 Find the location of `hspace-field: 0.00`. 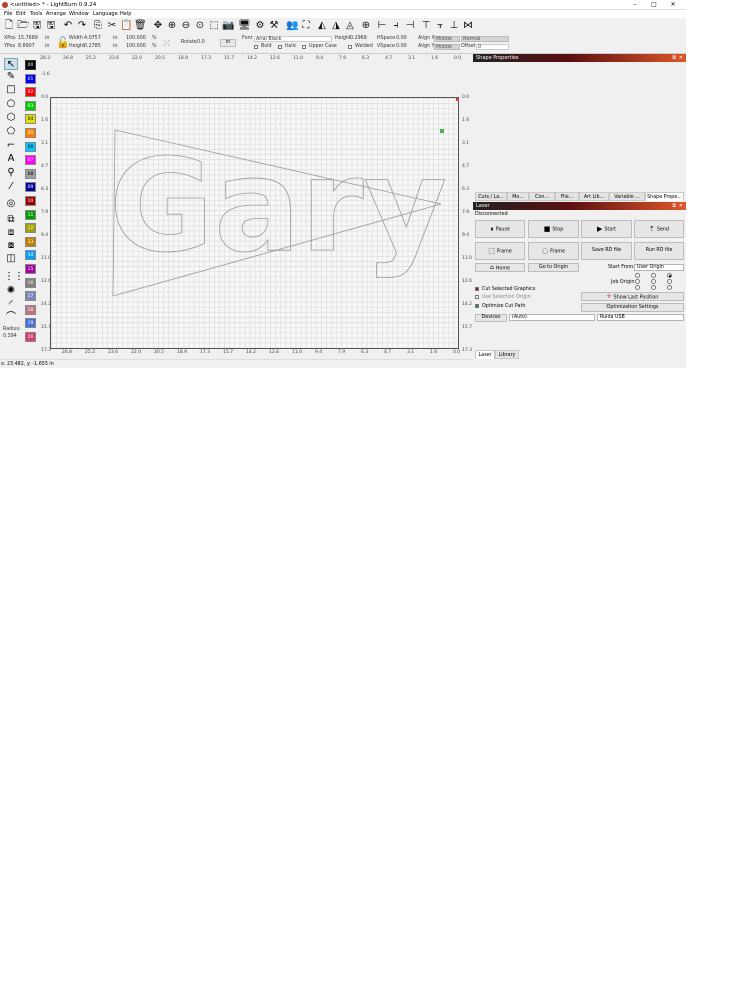

hspace-field: 0.00 is located at coordinates (401, 38).